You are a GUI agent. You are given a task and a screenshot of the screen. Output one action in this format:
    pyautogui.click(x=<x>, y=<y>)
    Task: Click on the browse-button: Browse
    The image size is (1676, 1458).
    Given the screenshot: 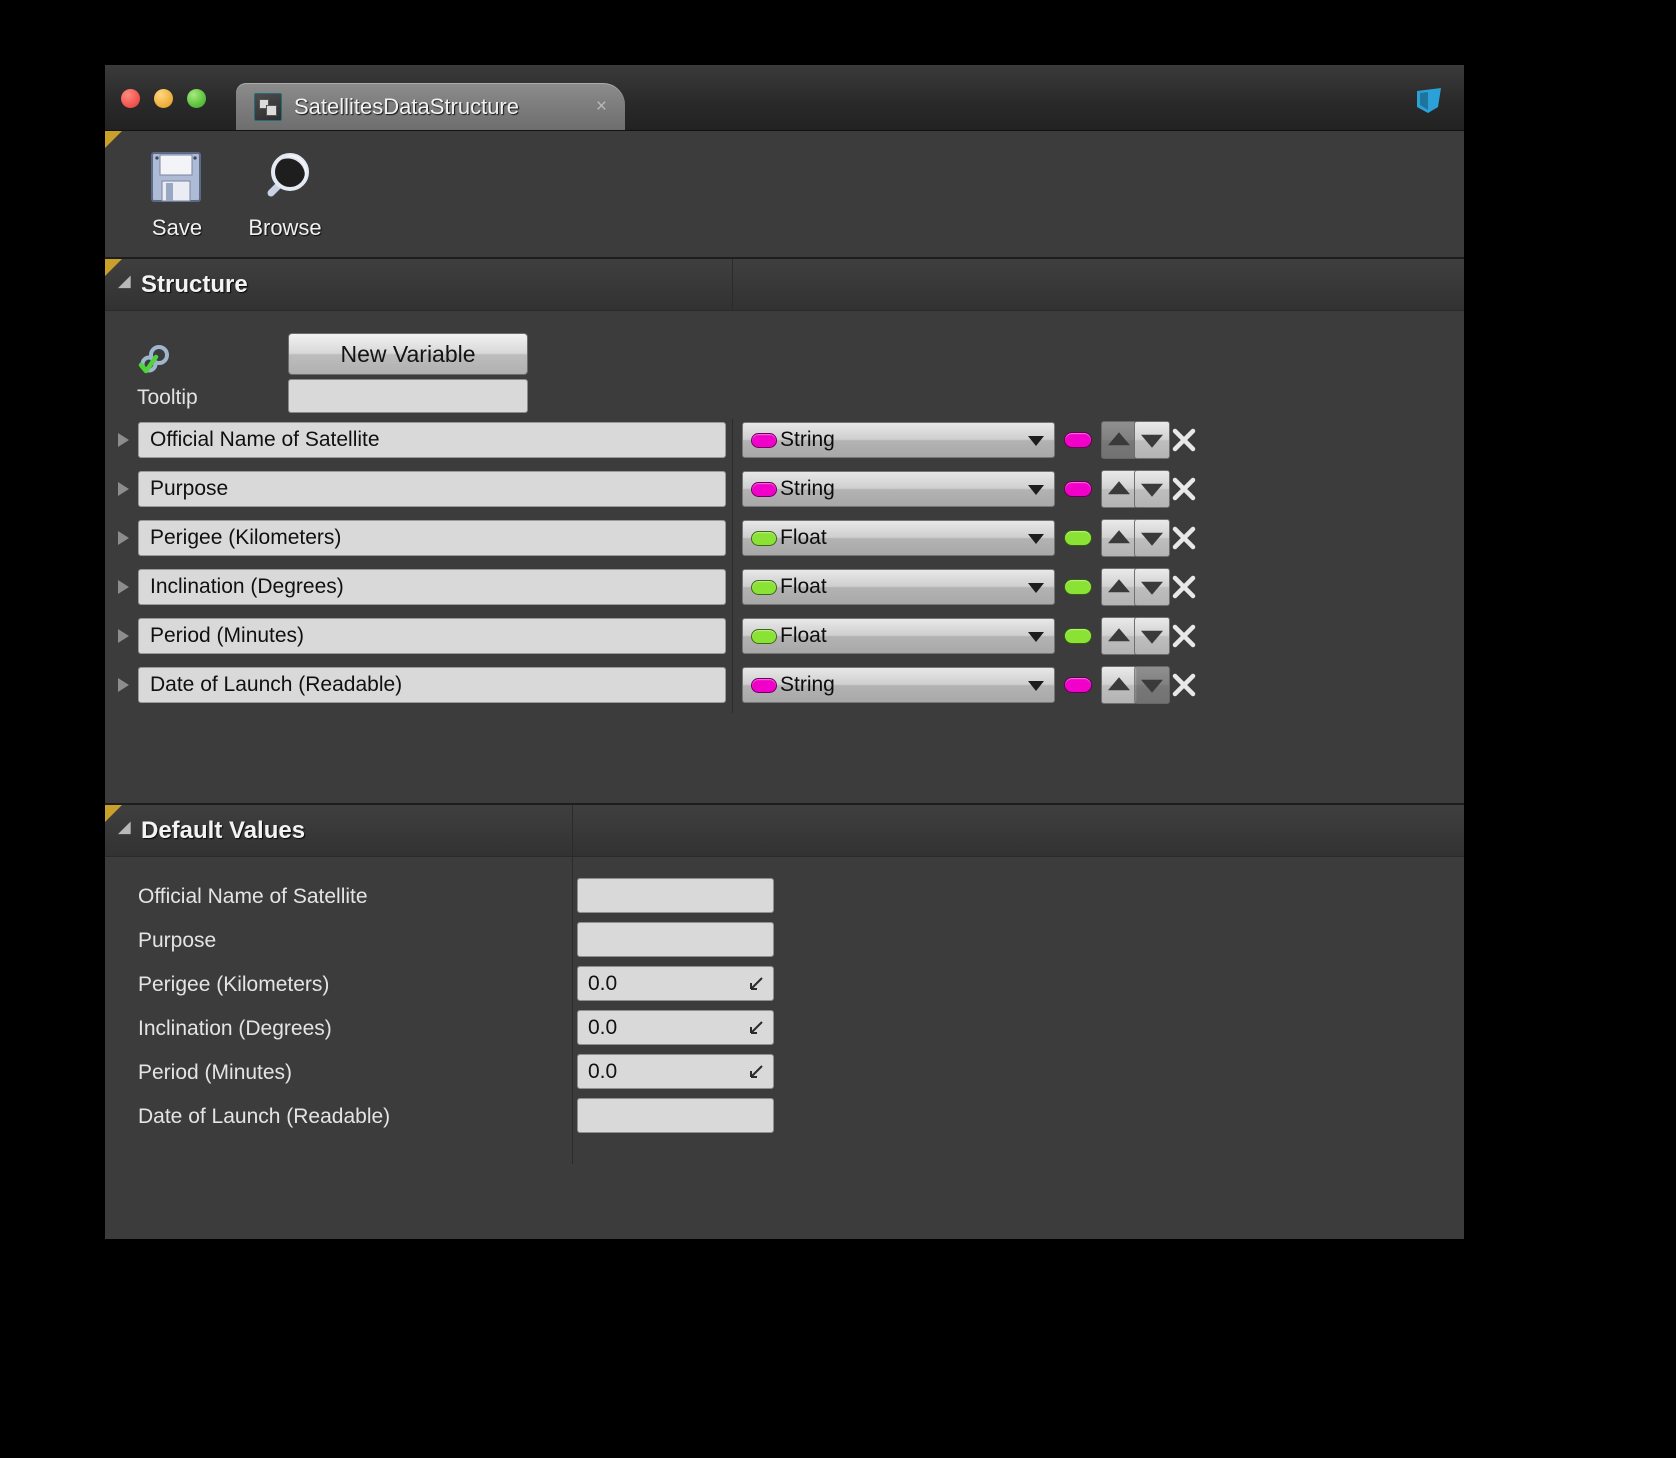 What is the action you would take?
    pyautogui.click(x=285, y=191)
    